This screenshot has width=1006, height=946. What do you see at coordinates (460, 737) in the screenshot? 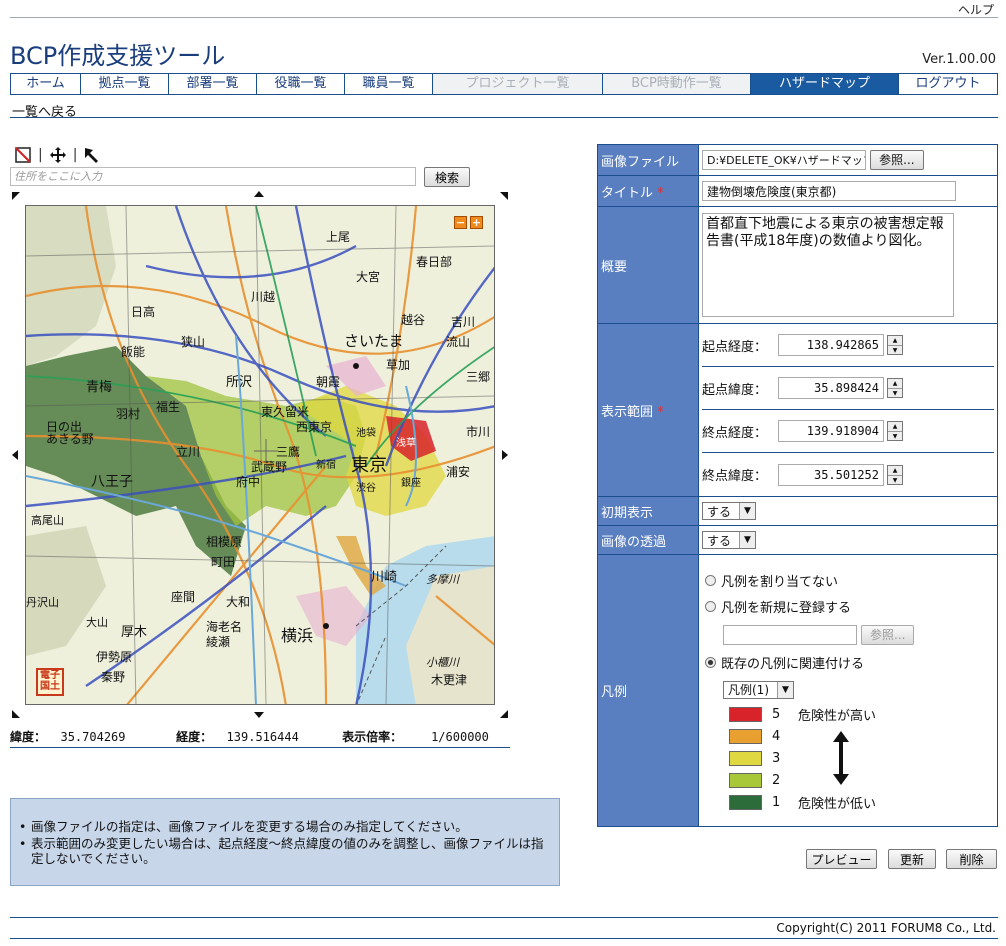
I see `scale-value: 1/600000` at bounding box center [460, 737].